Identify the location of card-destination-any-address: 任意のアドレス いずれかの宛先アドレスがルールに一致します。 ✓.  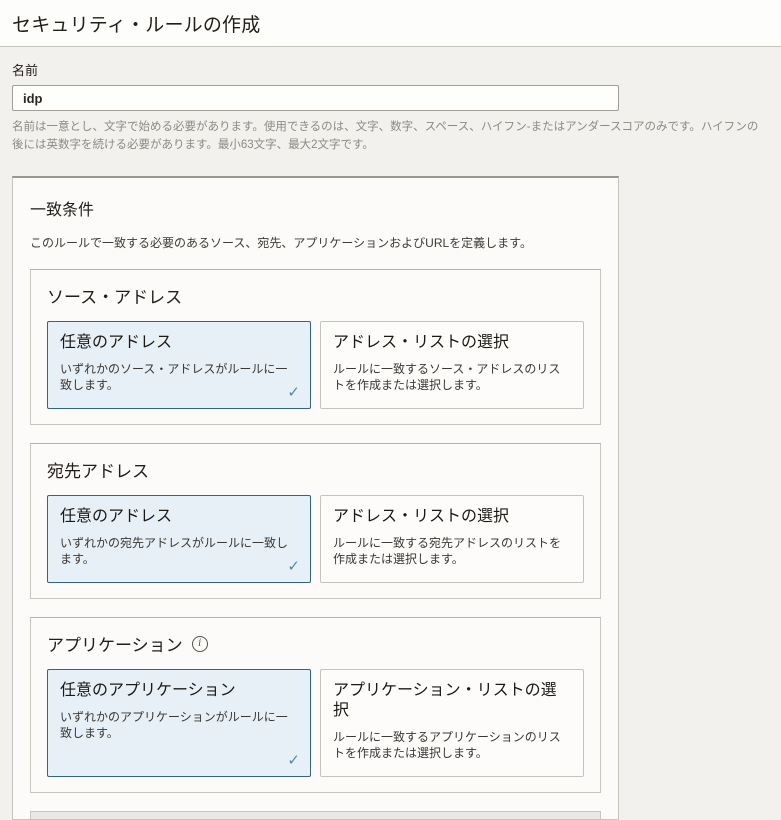
(179, 538).